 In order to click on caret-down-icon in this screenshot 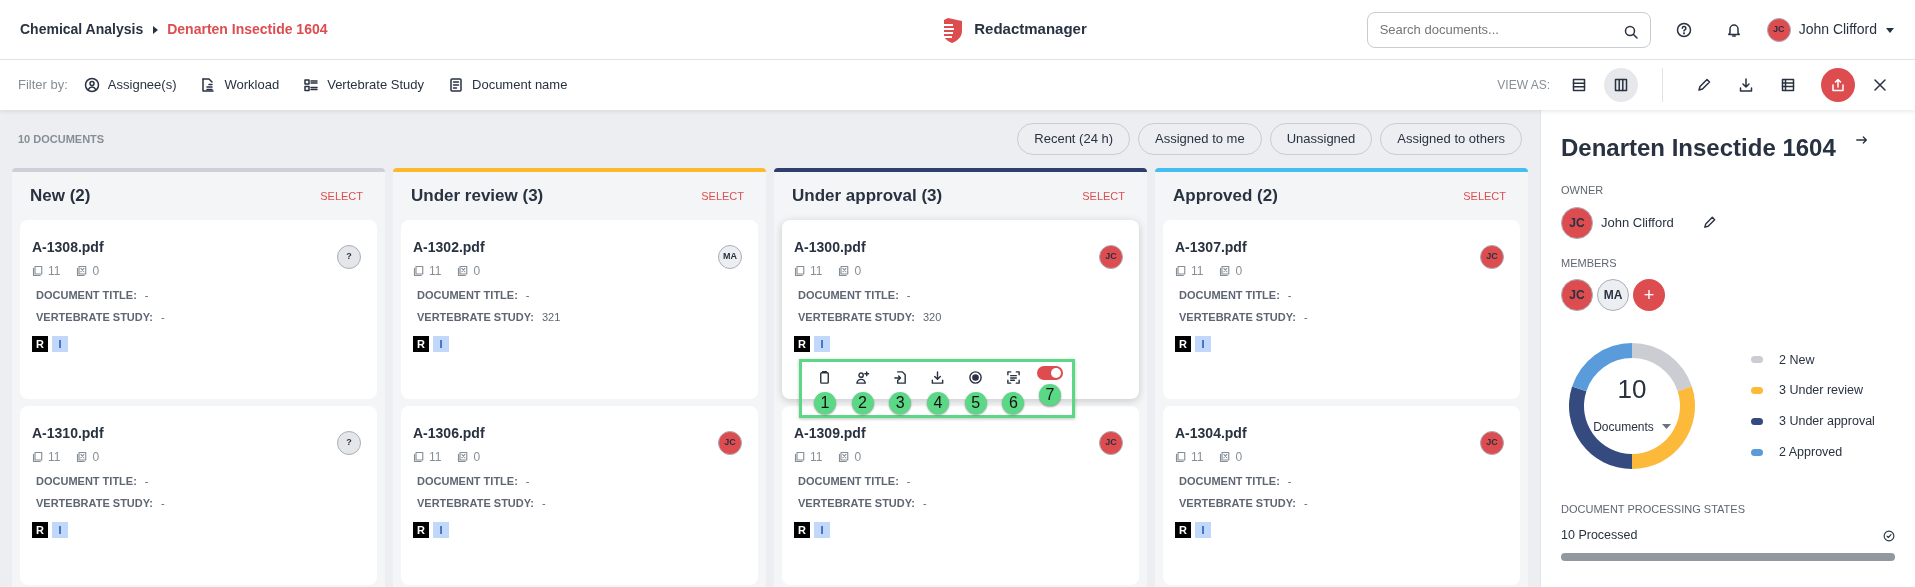, I will do `click(1890, 29)`.